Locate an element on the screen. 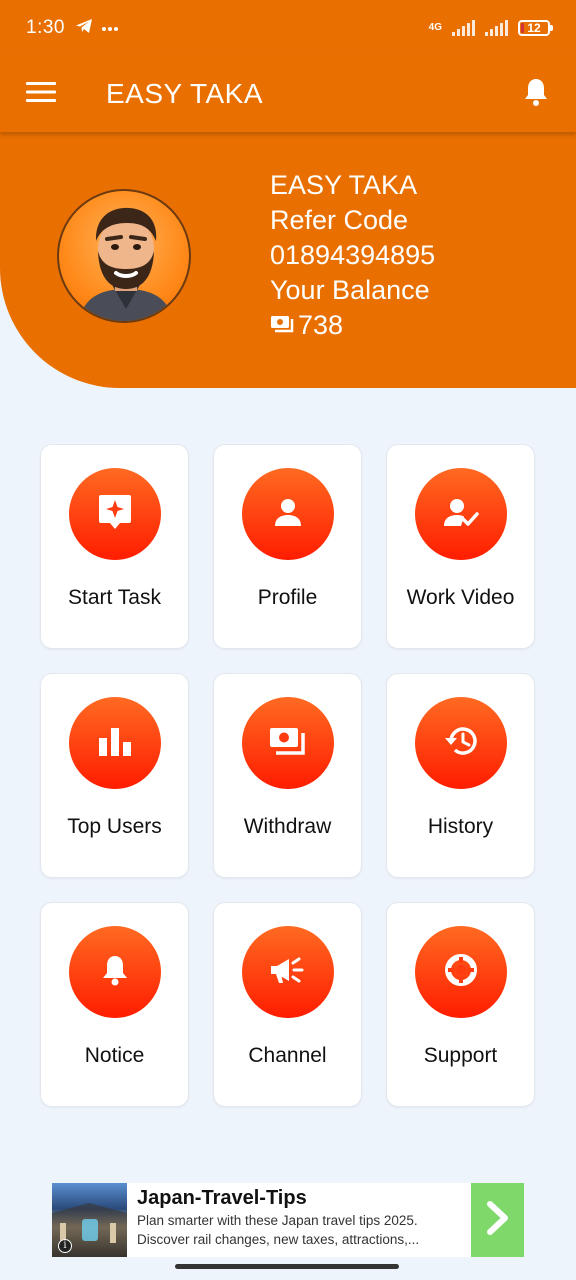 The height and width of the screenshot is (1280, 576). refer-code-label: Refer Code is located at coordinates (339, 220).